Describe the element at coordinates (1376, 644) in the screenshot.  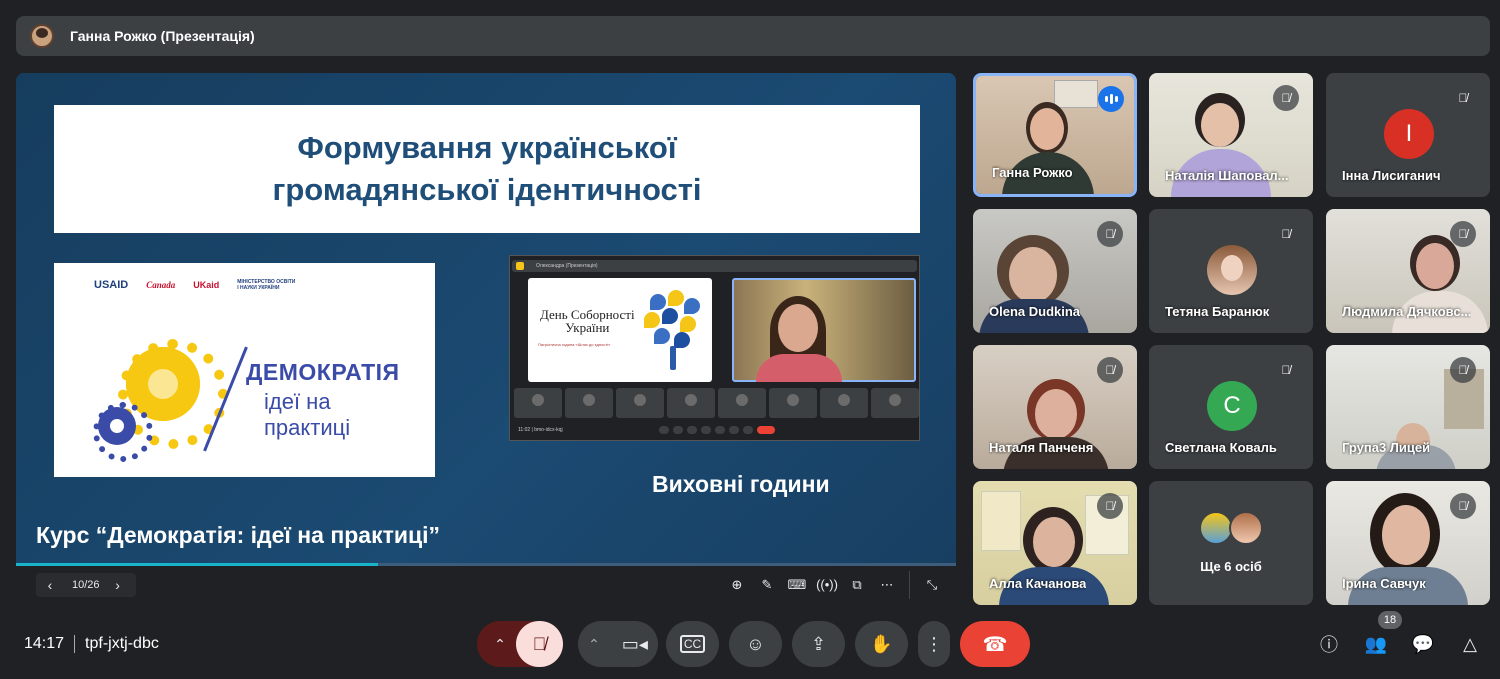
I see `people-button: 👥` at that location.